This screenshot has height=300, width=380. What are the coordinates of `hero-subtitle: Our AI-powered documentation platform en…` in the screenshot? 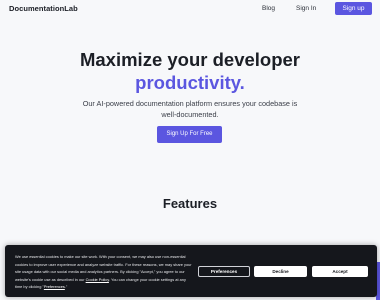 It's located at (190, 109).